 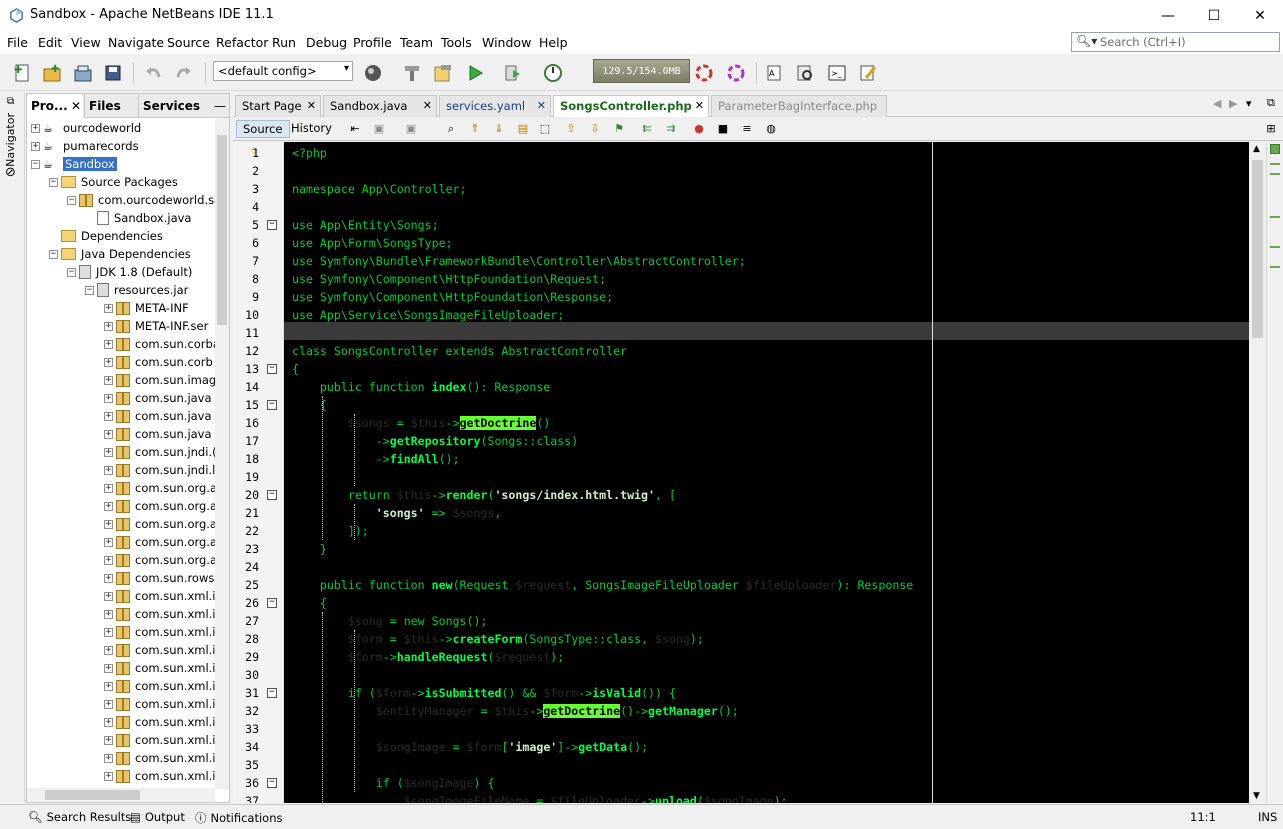 I want to click on tab-sandbox-java: Sandbox.java ✕, so click(x=380, y=106).